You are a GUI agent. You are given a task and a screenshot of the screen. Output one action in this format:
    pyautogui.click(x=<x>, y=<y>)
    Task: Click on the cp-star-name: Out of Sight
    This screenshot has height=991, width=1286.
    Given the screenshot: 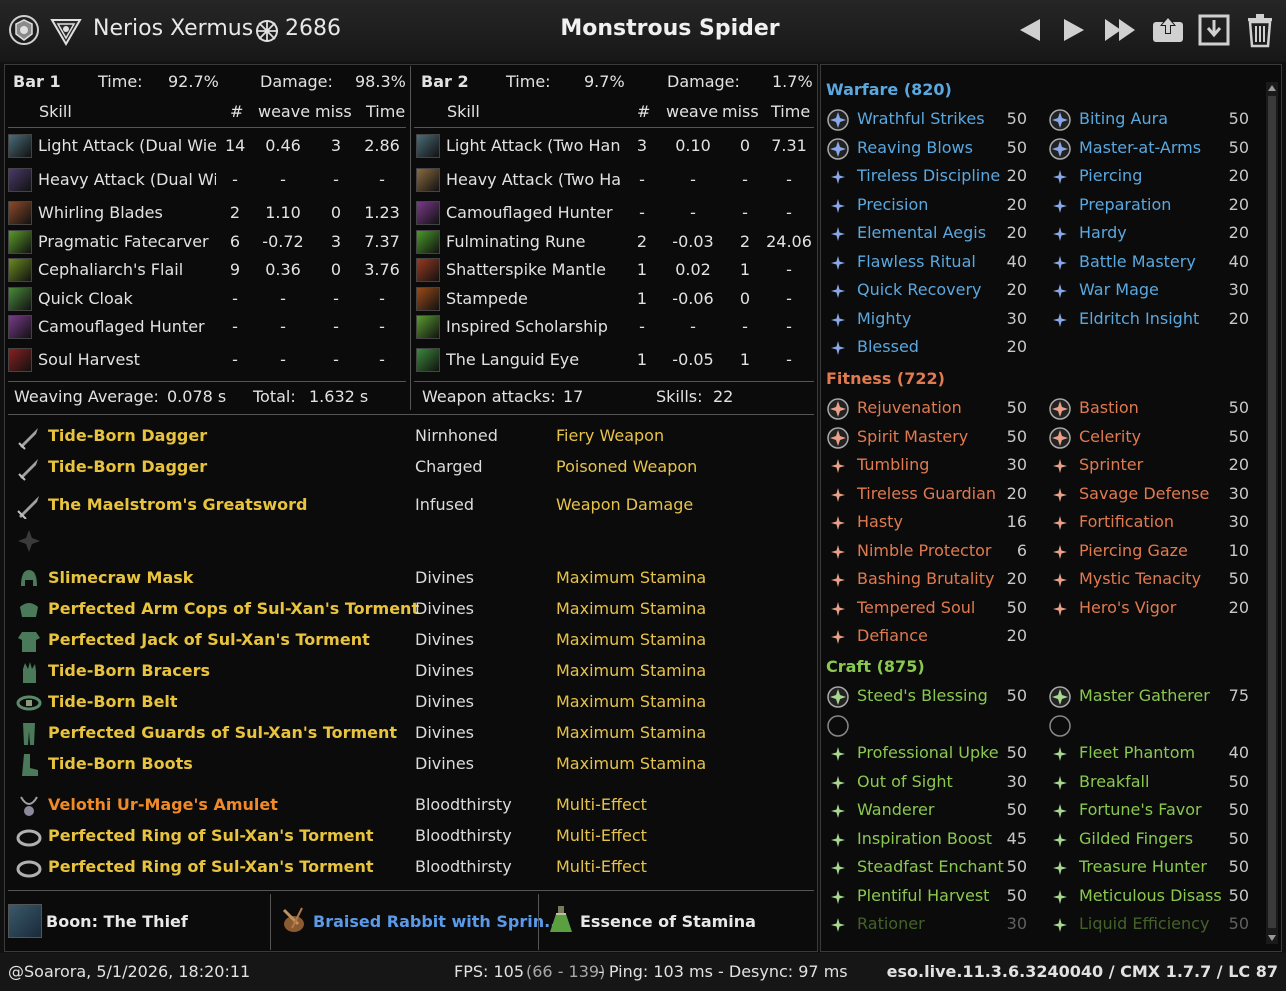 What is the action you would take?
    pyautogui.click(x=905, y=781)
    